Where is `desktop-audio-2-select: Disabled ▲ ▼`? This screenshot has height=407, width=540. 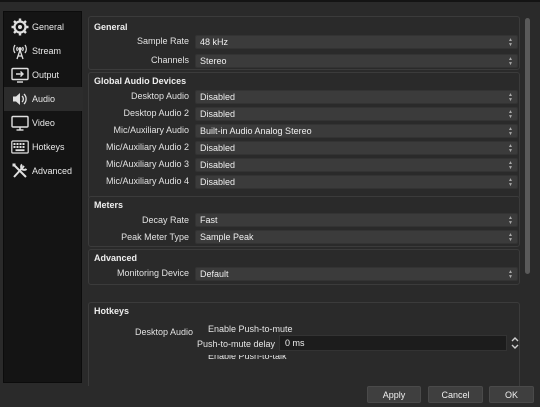
desktop-audio-2-select: Disabled ▲ ▼ is located at coordinates (356, 114).